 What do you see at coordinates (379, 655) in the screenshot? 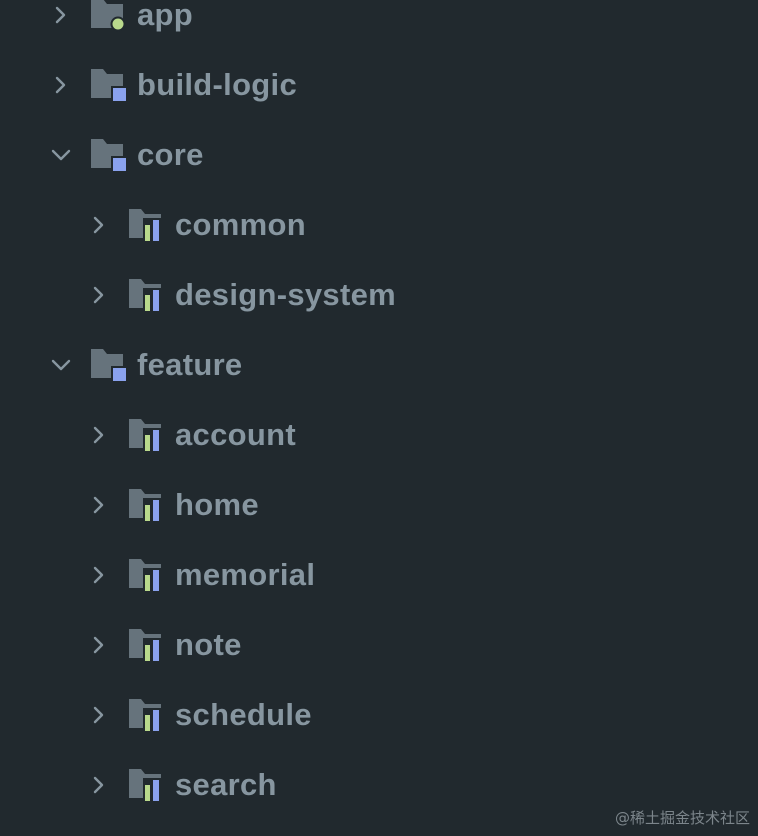
I see `tree-item-note: note` at bounding box center [379, 655].